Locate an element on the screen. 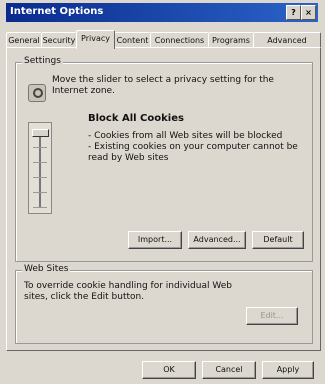 The height and width of the screenshot is (384, 325). apply-button: Apply is located at coordinates (288, 370).